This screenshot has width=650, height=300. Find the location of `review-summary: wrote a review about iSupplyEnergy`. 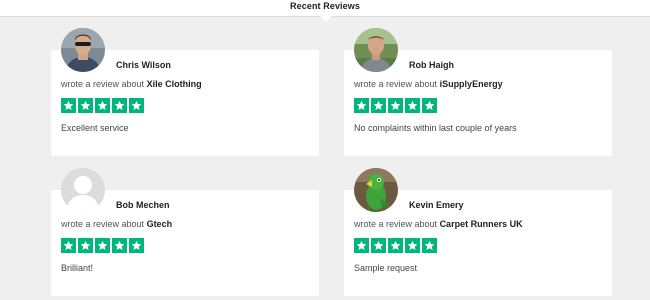

review-summary: wrote a review about iSupplyEnergy is located at coordinates (428, 84).